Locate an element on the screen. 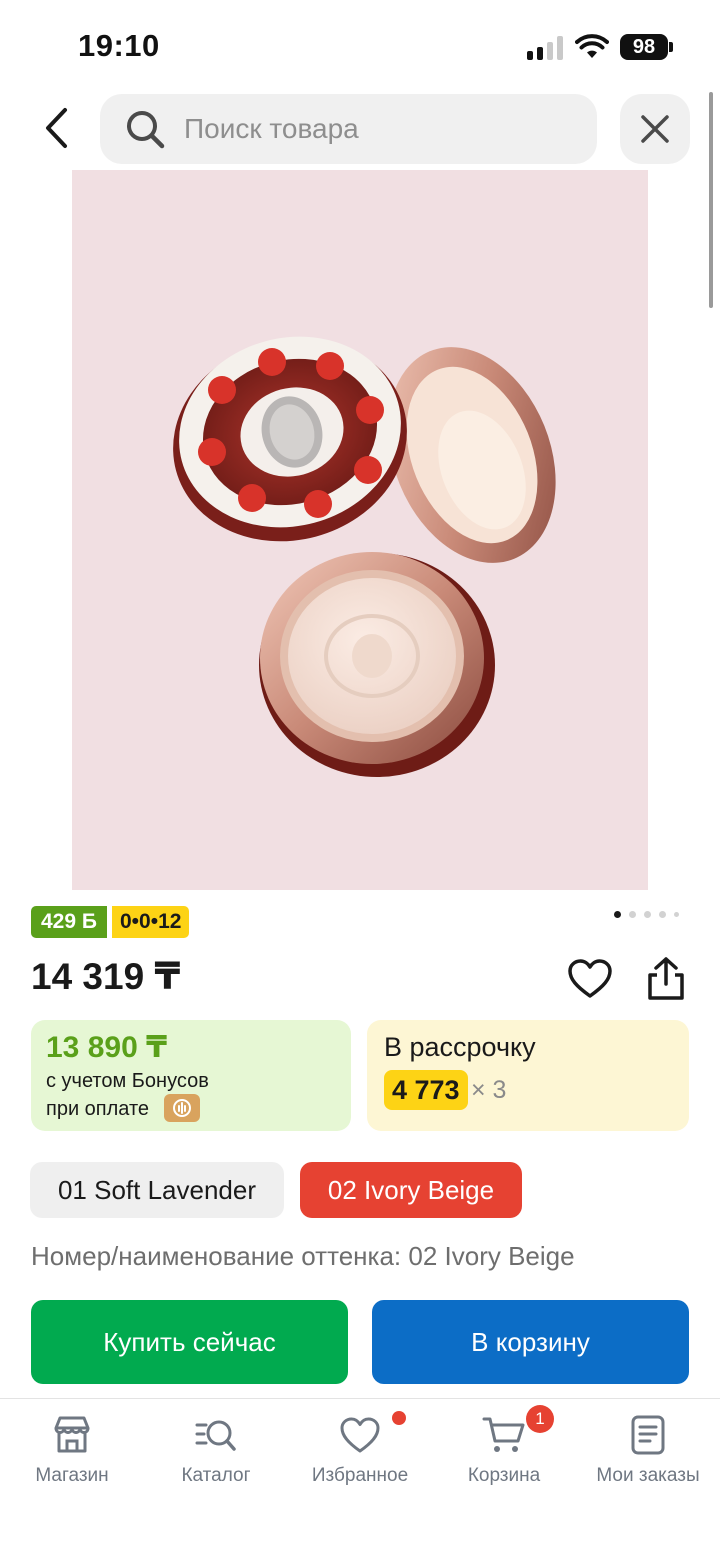  tab-label: Каталог is located at coordinates (216, 1475).